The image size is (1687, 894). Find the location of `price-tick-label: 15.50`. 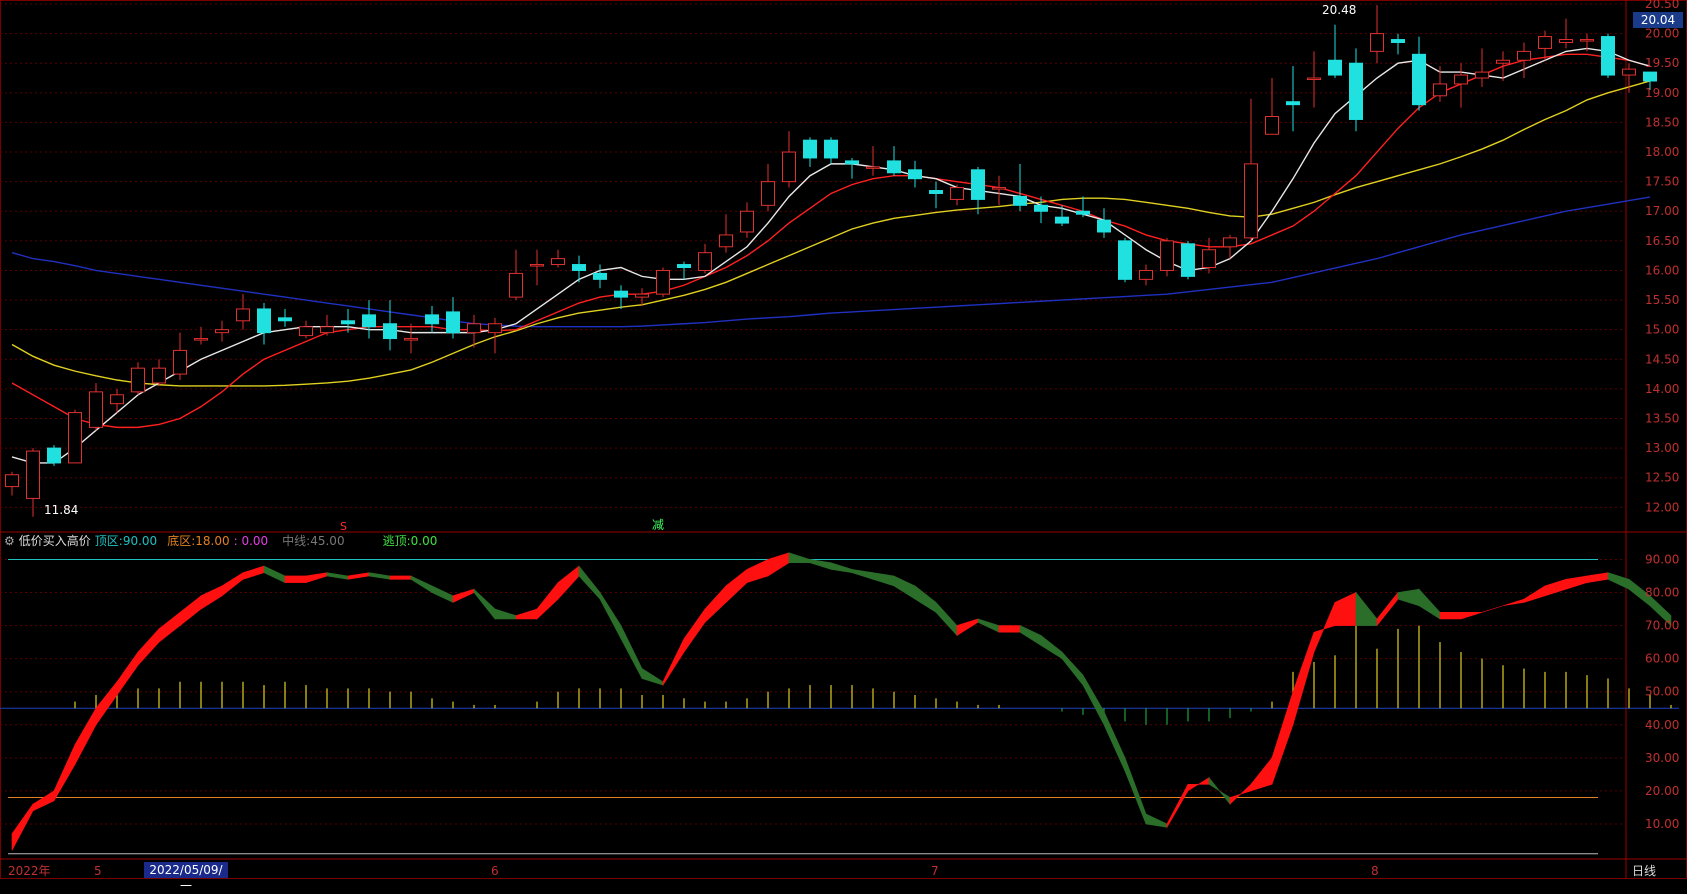

price-tick-label: 15.50 is located at coordinates (1662, 300).